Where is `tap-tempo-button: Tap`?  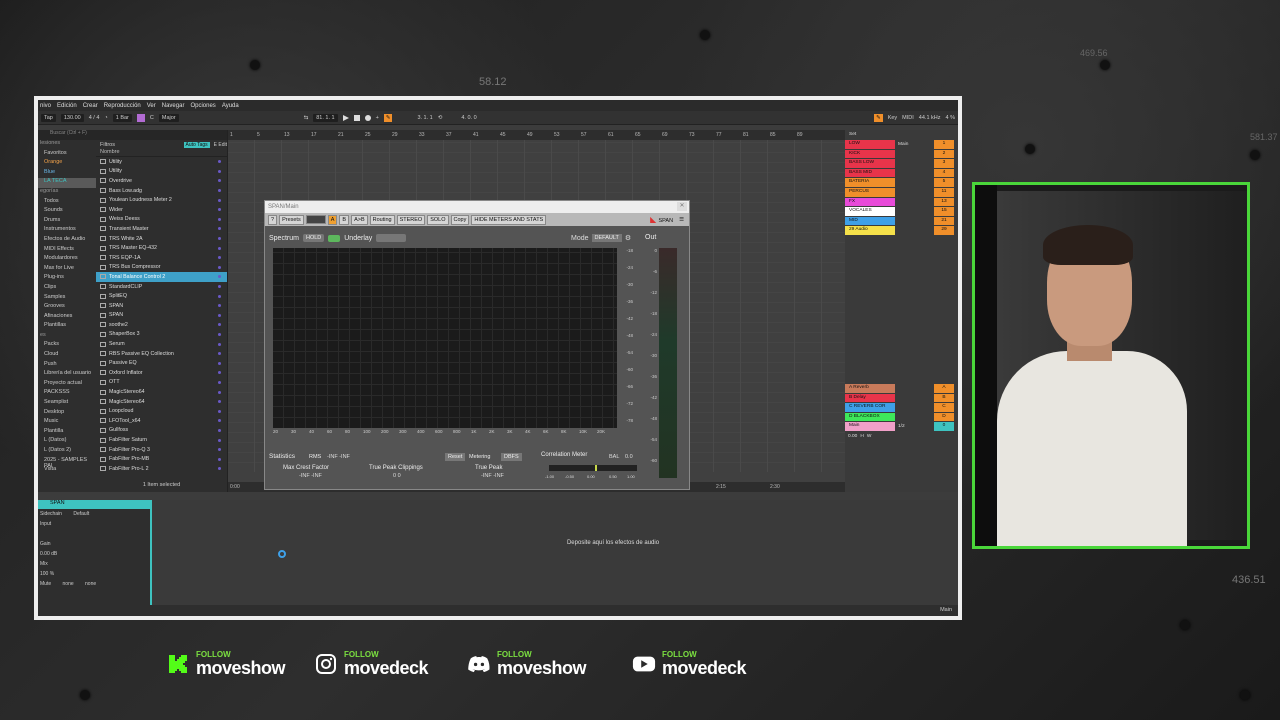 tap-tempo-button: Tap is located at coordinates (48, 117).